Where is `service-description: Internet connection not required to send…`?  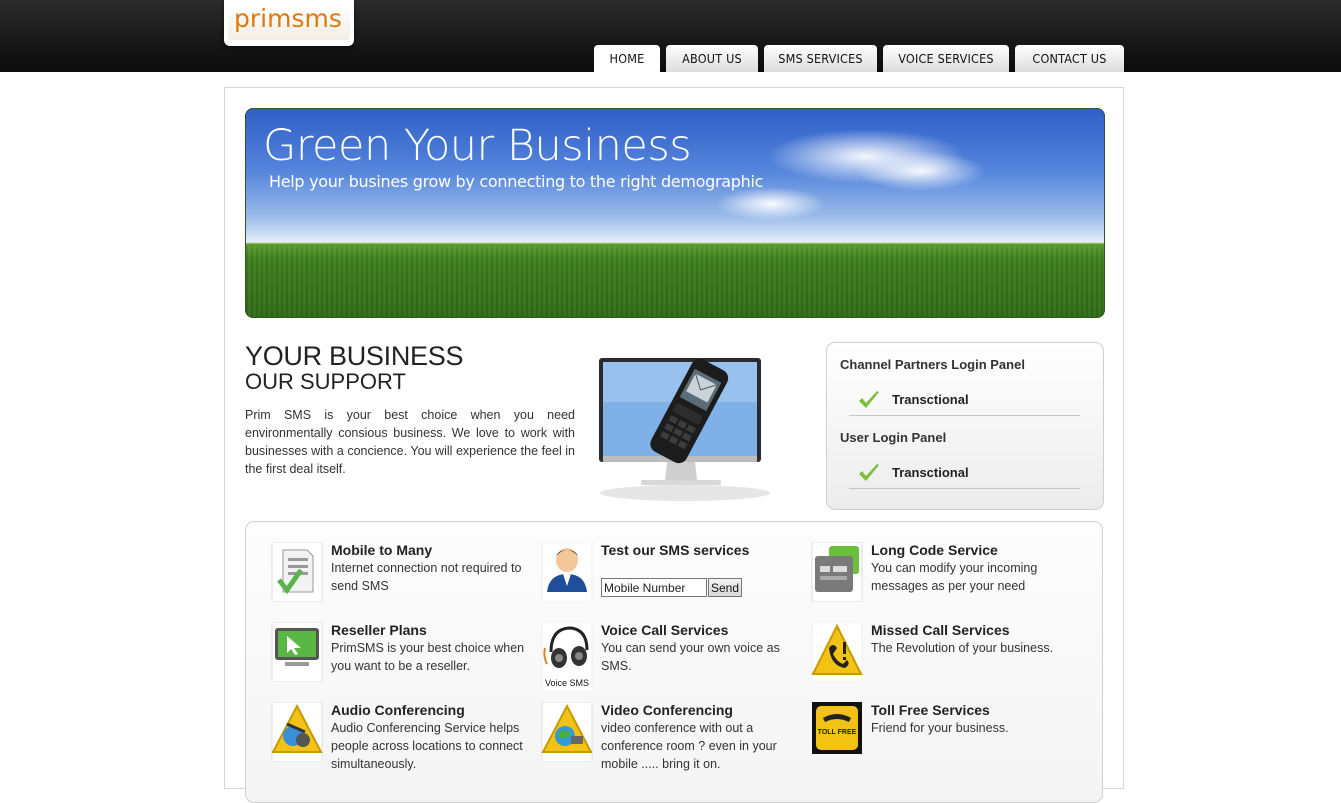
service-description: Internet connection not required to send… is located at coordinates (426, 577).